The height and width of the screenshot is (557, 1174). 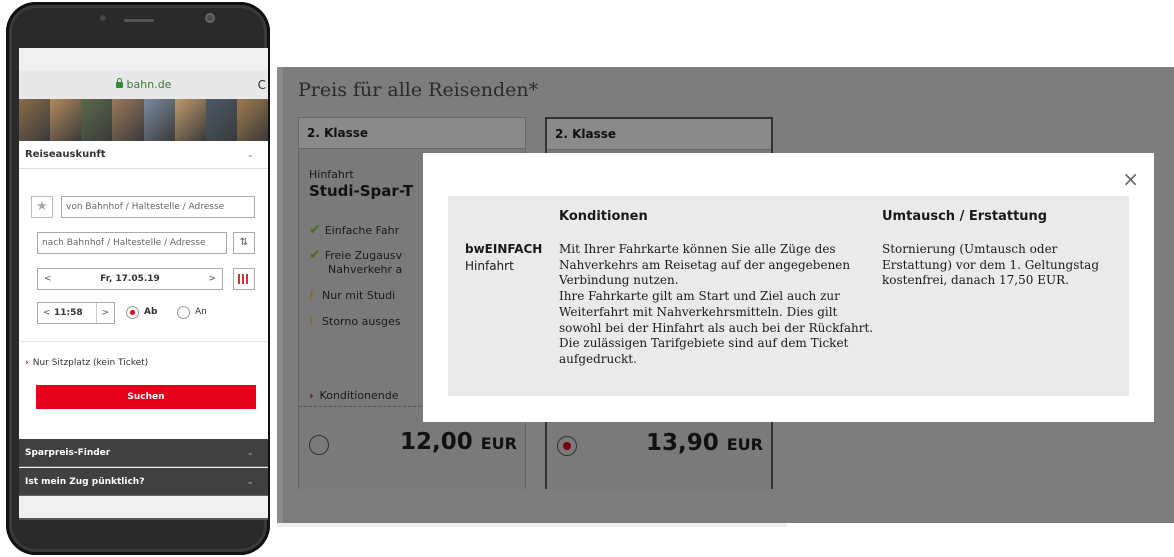 What do you see at coordinates (965, 216) in the screenshot?
I see `refund-heading: Umtausch / Erstattung` at bounding box center [965, 216].